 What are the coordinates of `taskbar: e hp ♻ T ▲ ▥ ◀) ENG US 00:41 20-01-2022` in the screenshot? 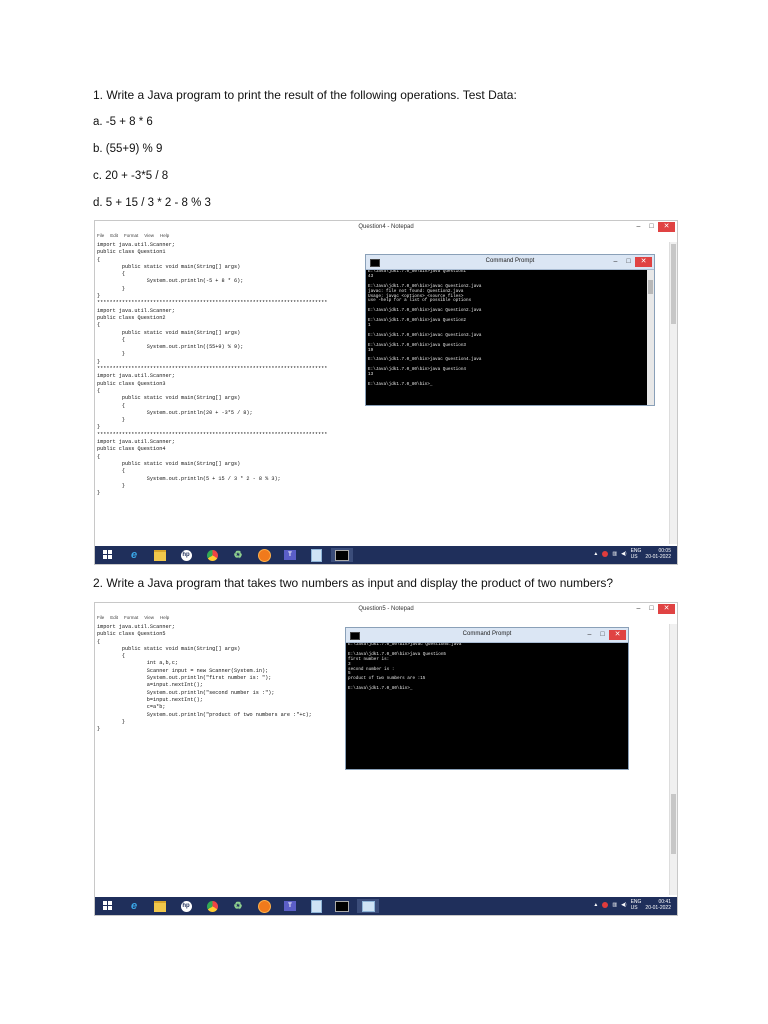 It's located at (386, 906).